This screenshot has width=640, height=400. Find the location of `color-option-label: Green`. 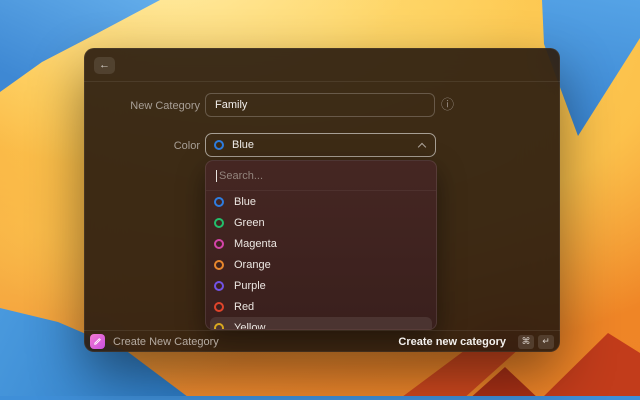

color-option-label: Green is located at coordinates (249, 222).